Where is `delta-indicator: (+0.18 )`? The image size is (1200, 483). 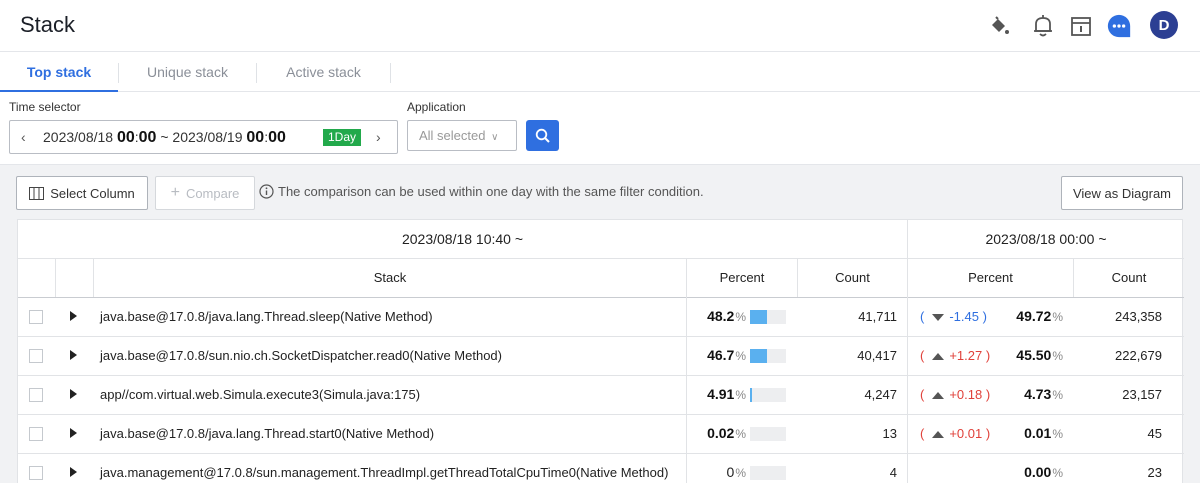
delta-indicator: (+0.18 ) is located at coordinates (955, 394).